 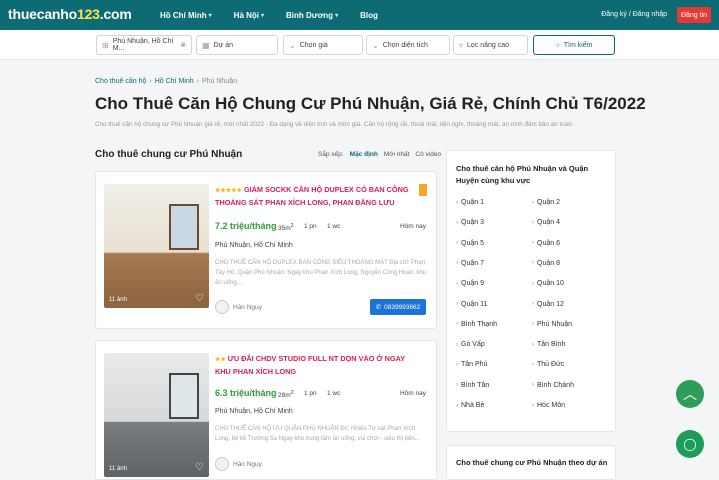 What do you see at coordinates (553, 385) in the screenshot?
I see `district-link: › Bình Chánh` at bounding box center [553, 385].